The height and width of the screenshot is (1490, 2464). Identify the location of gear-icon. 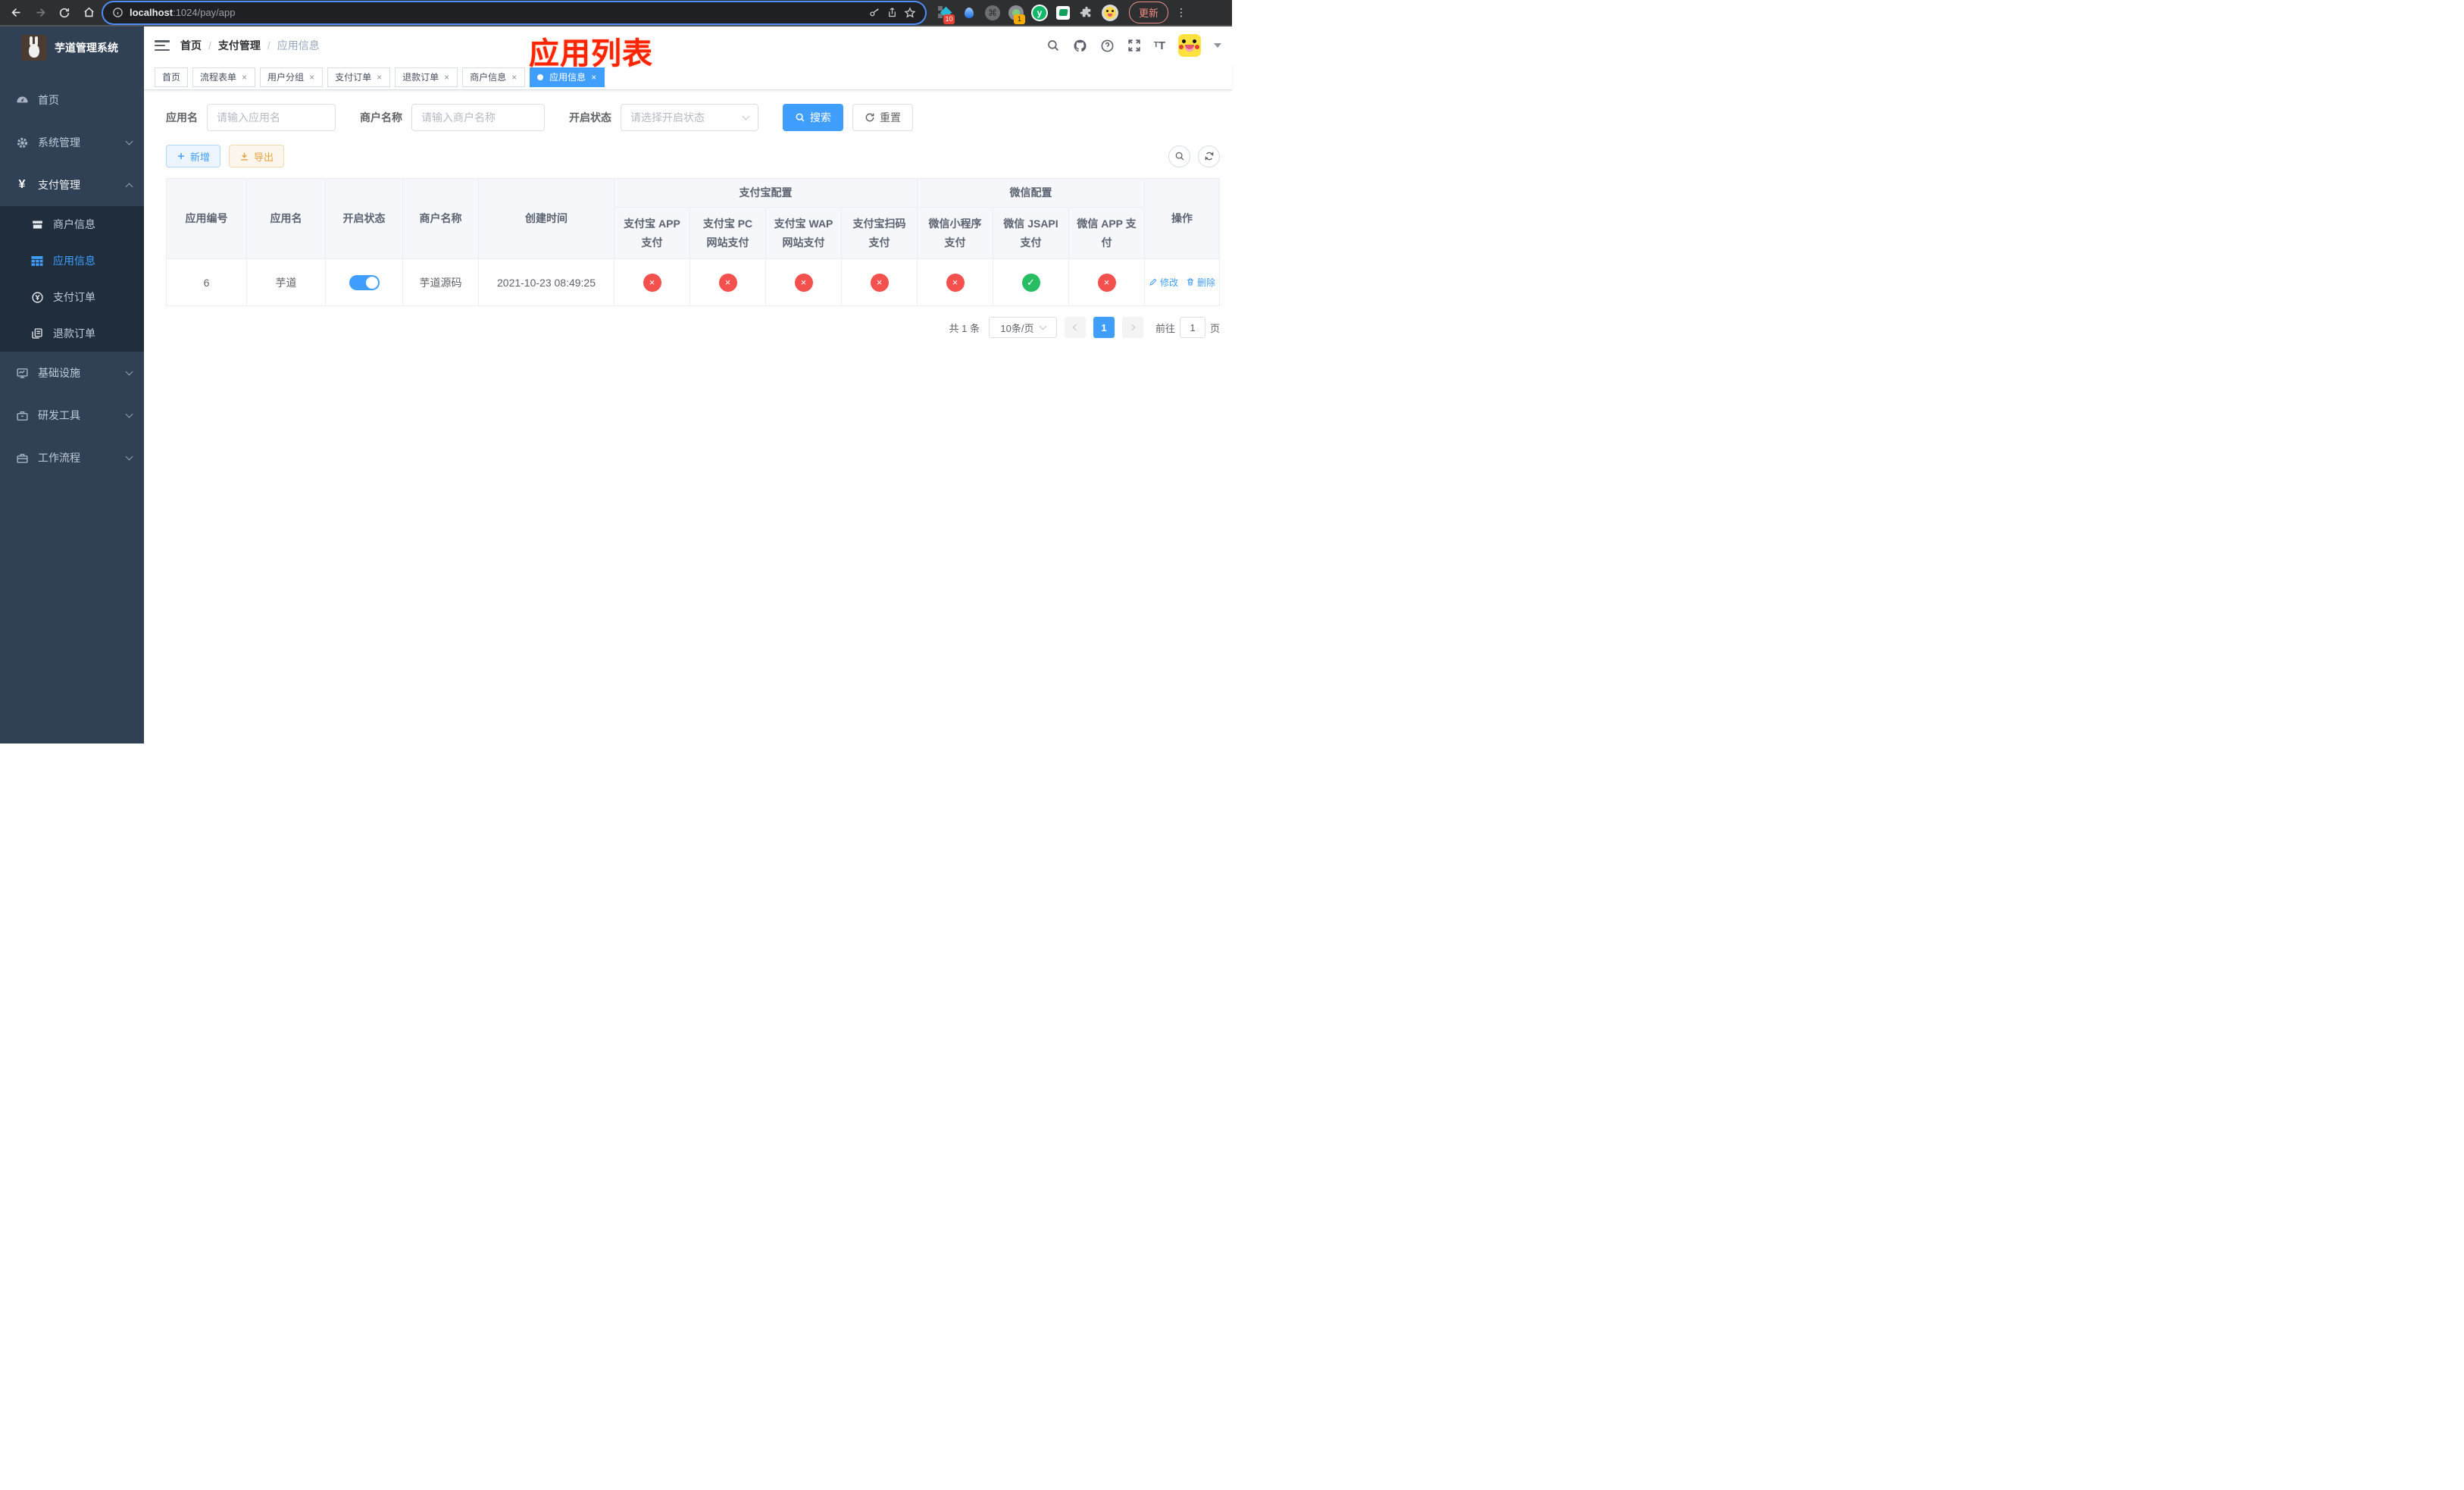
(22, 143).